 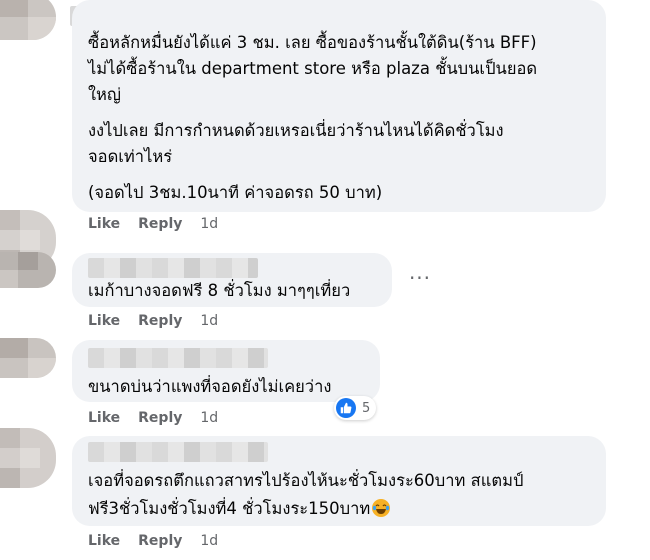 I want to click on comment-text-segment: ฟรี3ชั่วโมงชั่วโมงที่4 ชั่วโมงระ150บาท, so click(x=229, y=508).